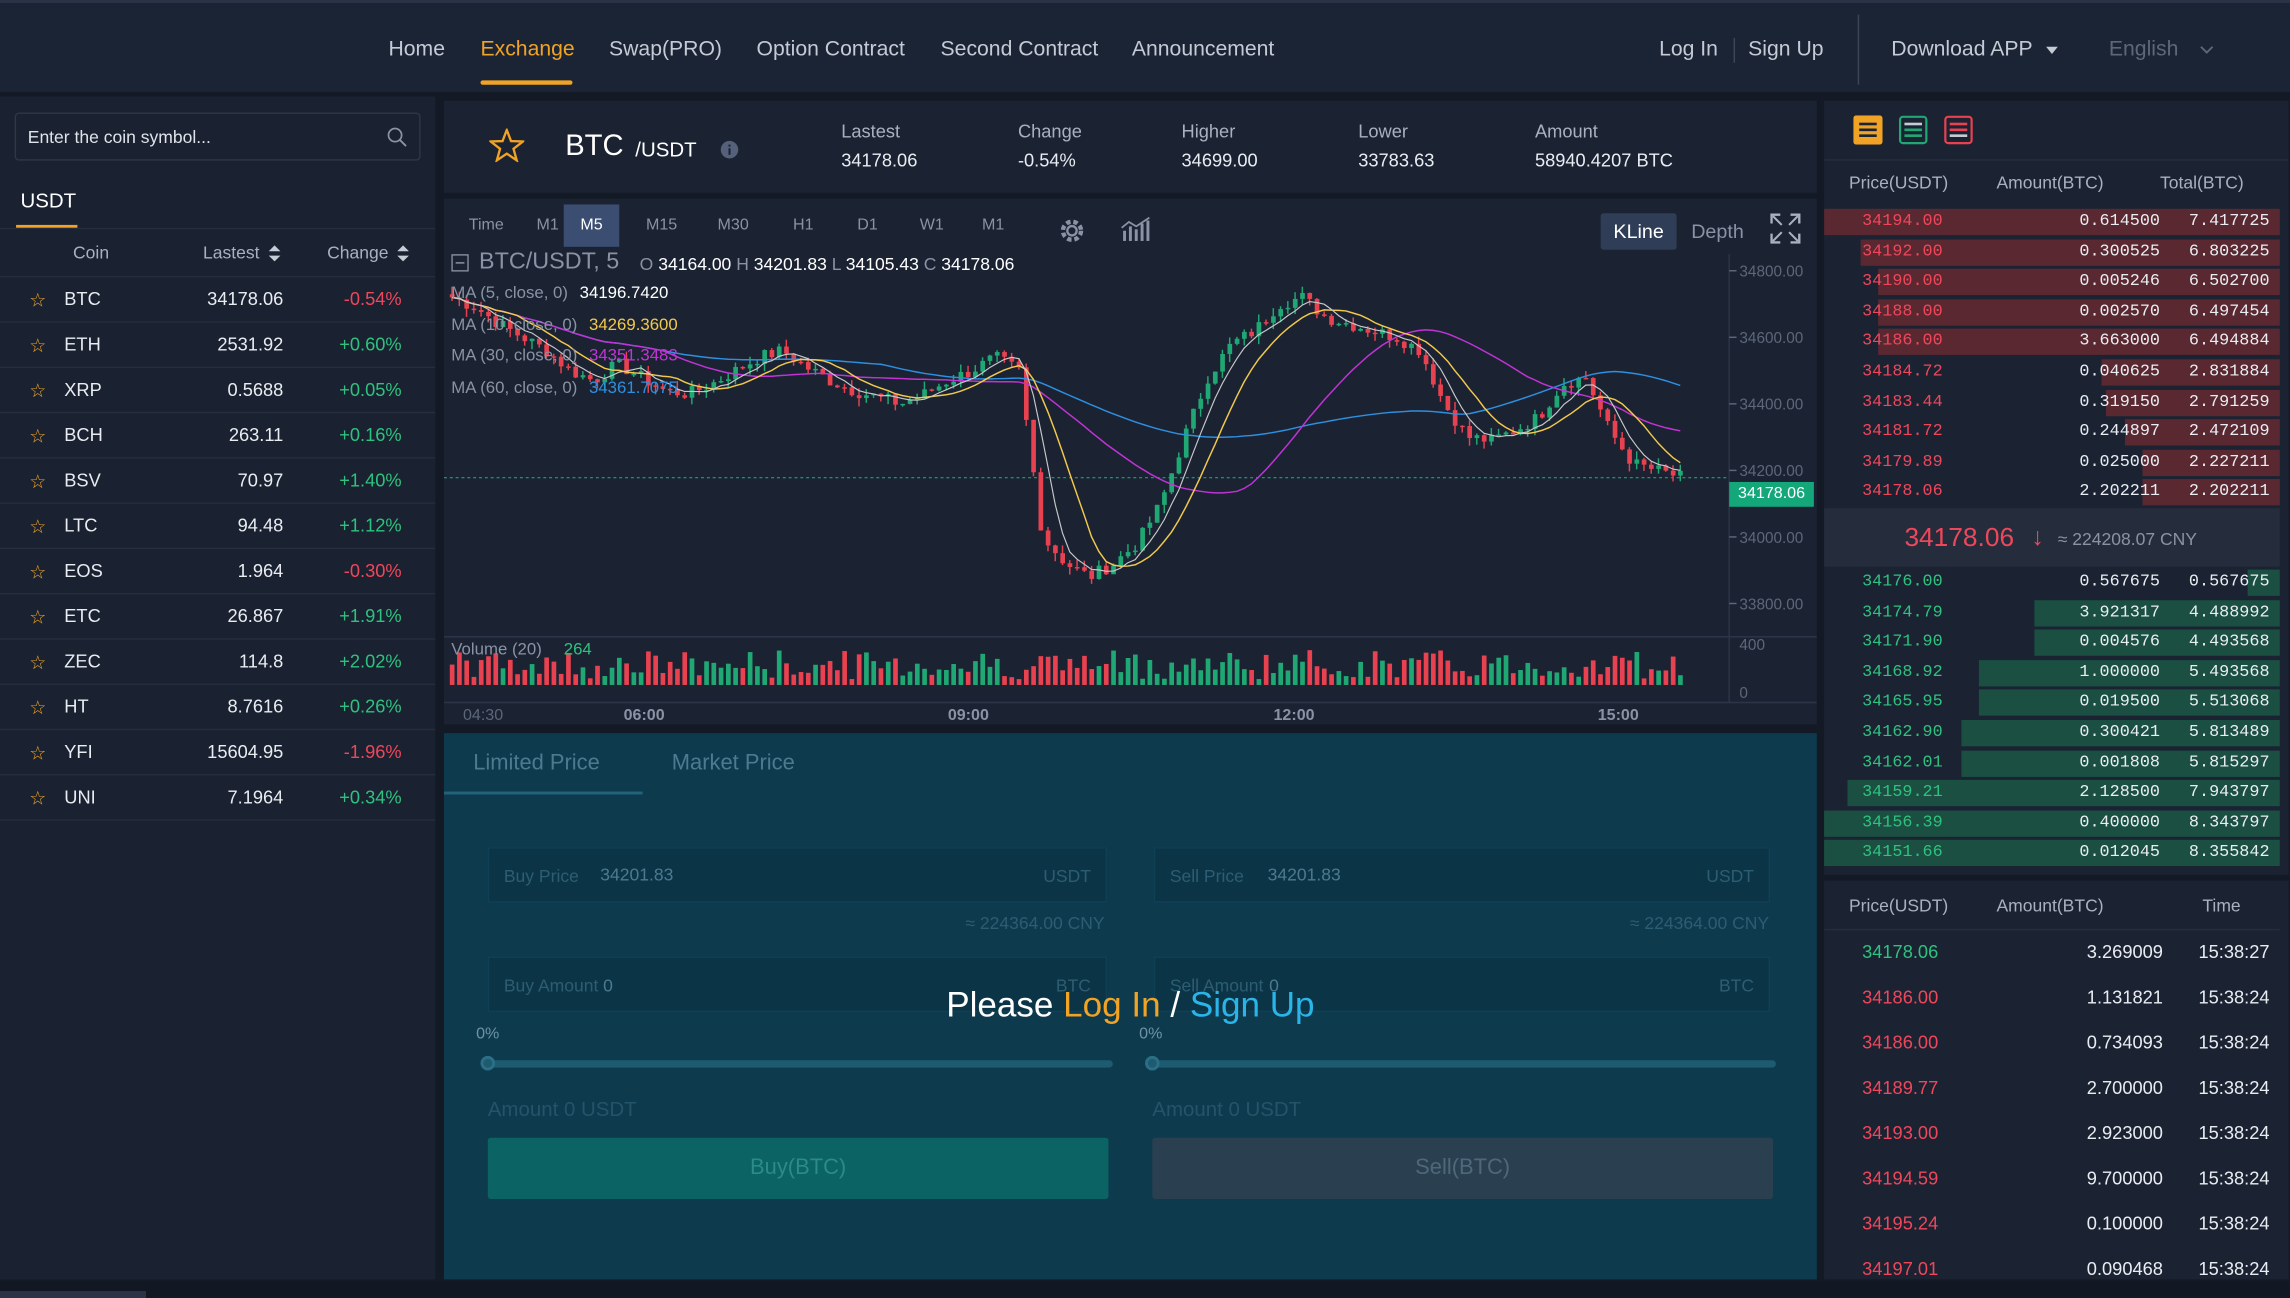 This screenshot has width=2290, height=1298. Describe the element at coordinates (1071, 230) in the screenshot. I see `settings-gear-icon` at that location.